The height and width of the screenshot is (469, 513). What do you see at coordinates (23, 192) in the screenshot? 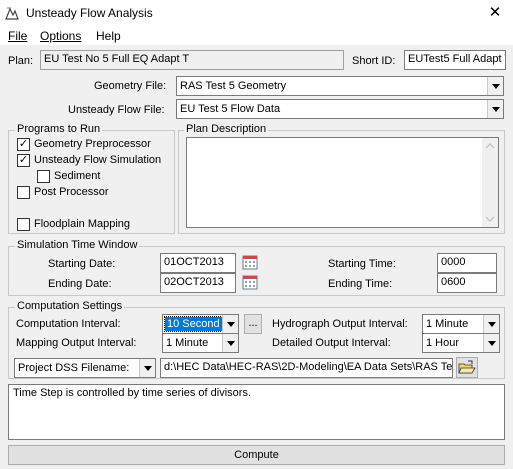
I see `post-processor-checkbox` at bounding box center [23, 192].